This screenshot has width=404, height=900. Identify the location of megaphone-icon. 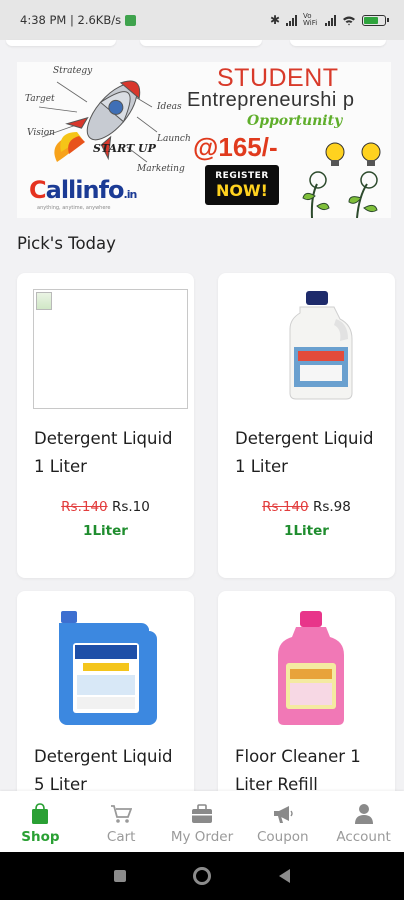
(283, 814).